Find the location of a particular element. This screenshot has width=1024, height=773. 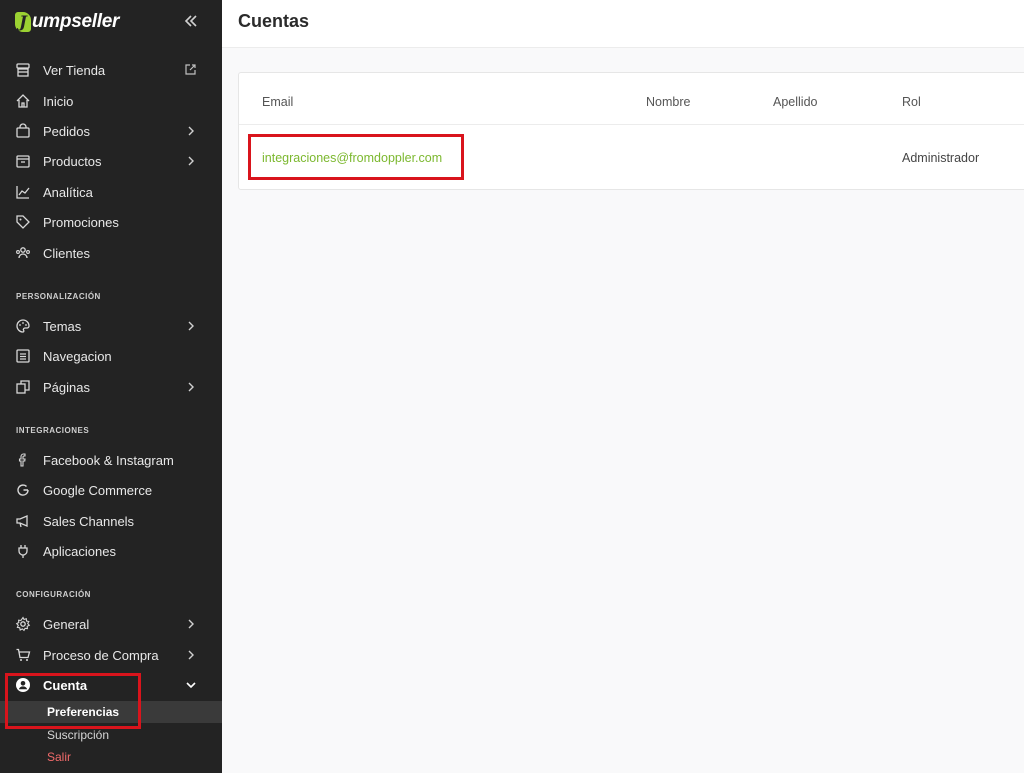

logo-text: umpseller is located at coordinates (76, 21).